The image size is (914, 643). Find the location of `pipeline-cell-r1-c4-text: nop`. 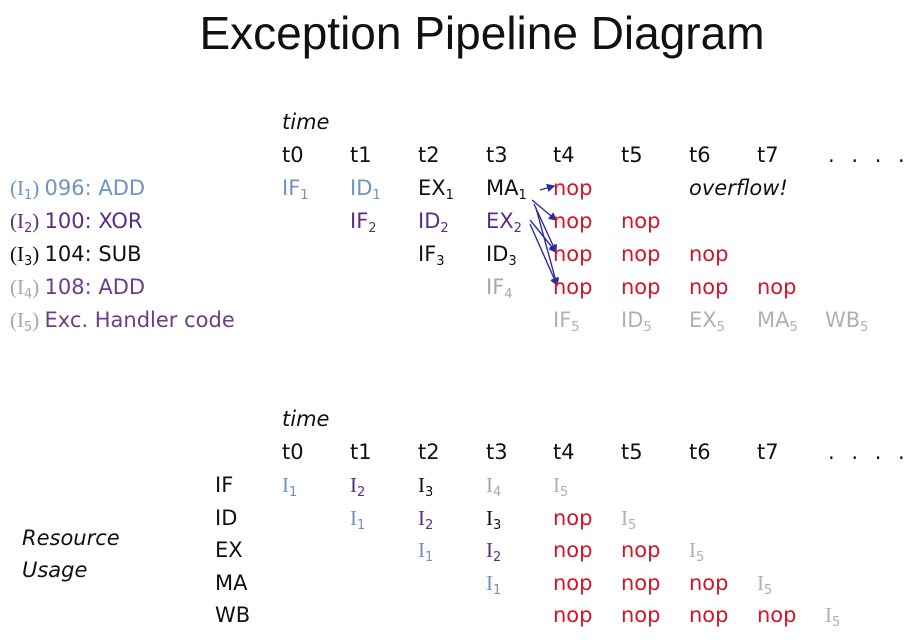

pipeline-cell-r1-c4-text: nop is located at coordinates (573, 188).